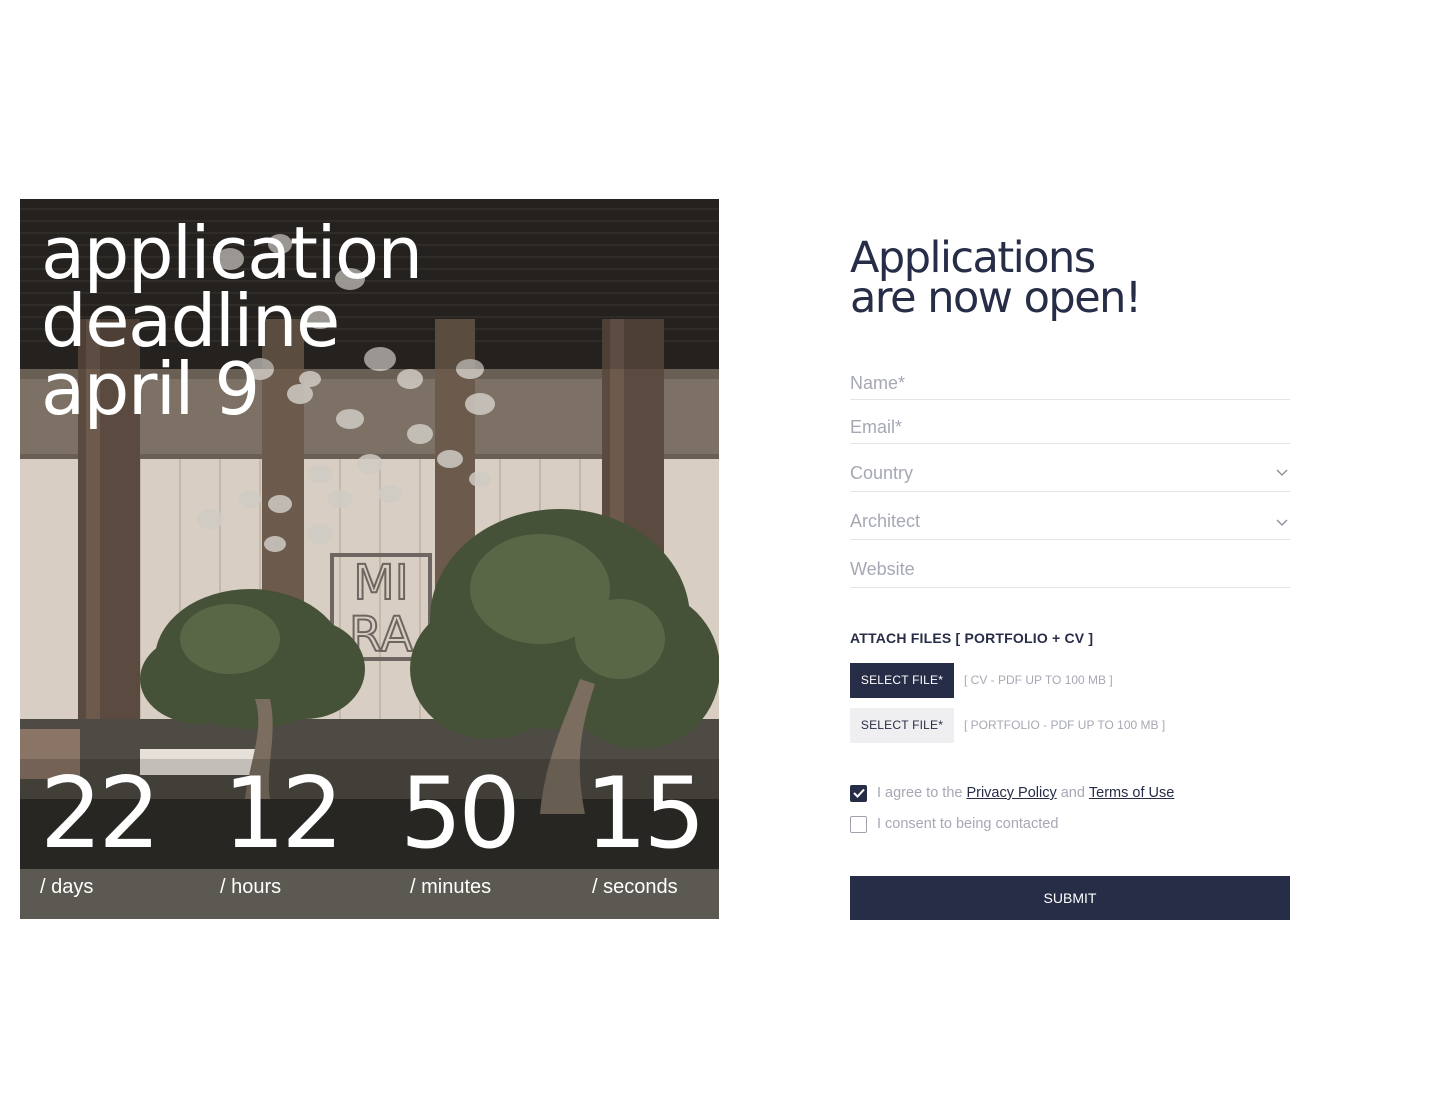  I want to click on country-placeholder: Country, so click(882, 473).